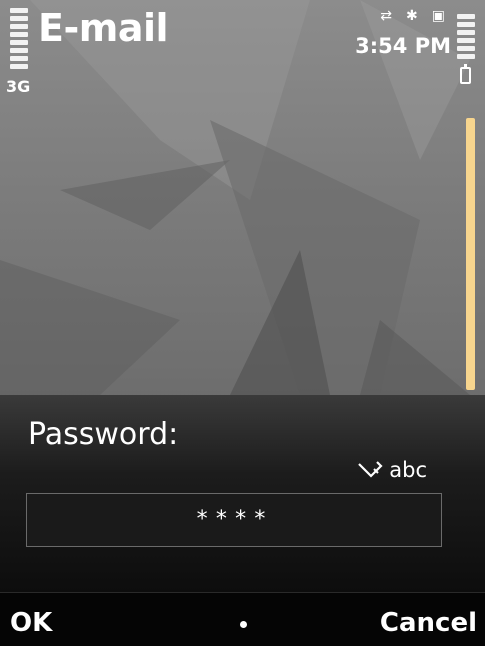 The height and width of the screenshot is (646, 485). I want to click on softkey-bar: OK Cancel, so click(242, 619).